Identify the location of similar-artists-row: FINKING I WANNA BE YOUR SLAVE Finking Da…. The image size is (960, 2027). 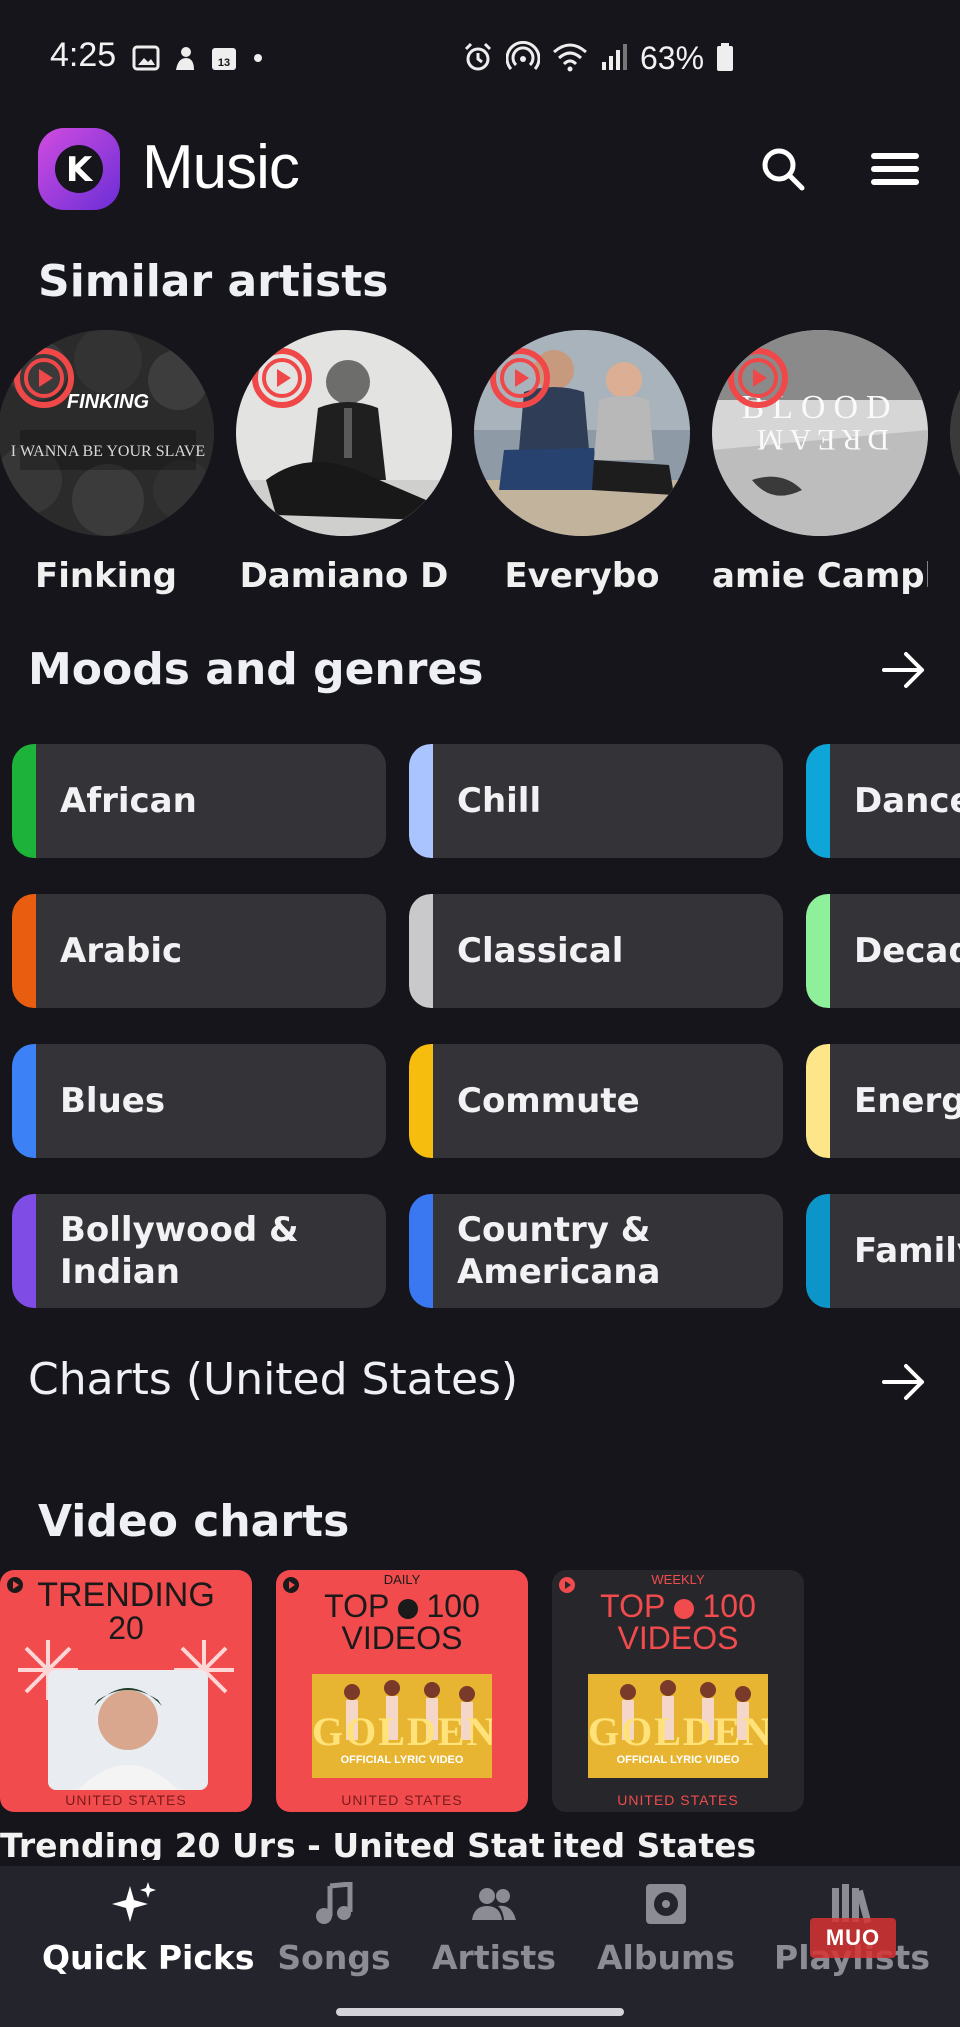
(480, 470).